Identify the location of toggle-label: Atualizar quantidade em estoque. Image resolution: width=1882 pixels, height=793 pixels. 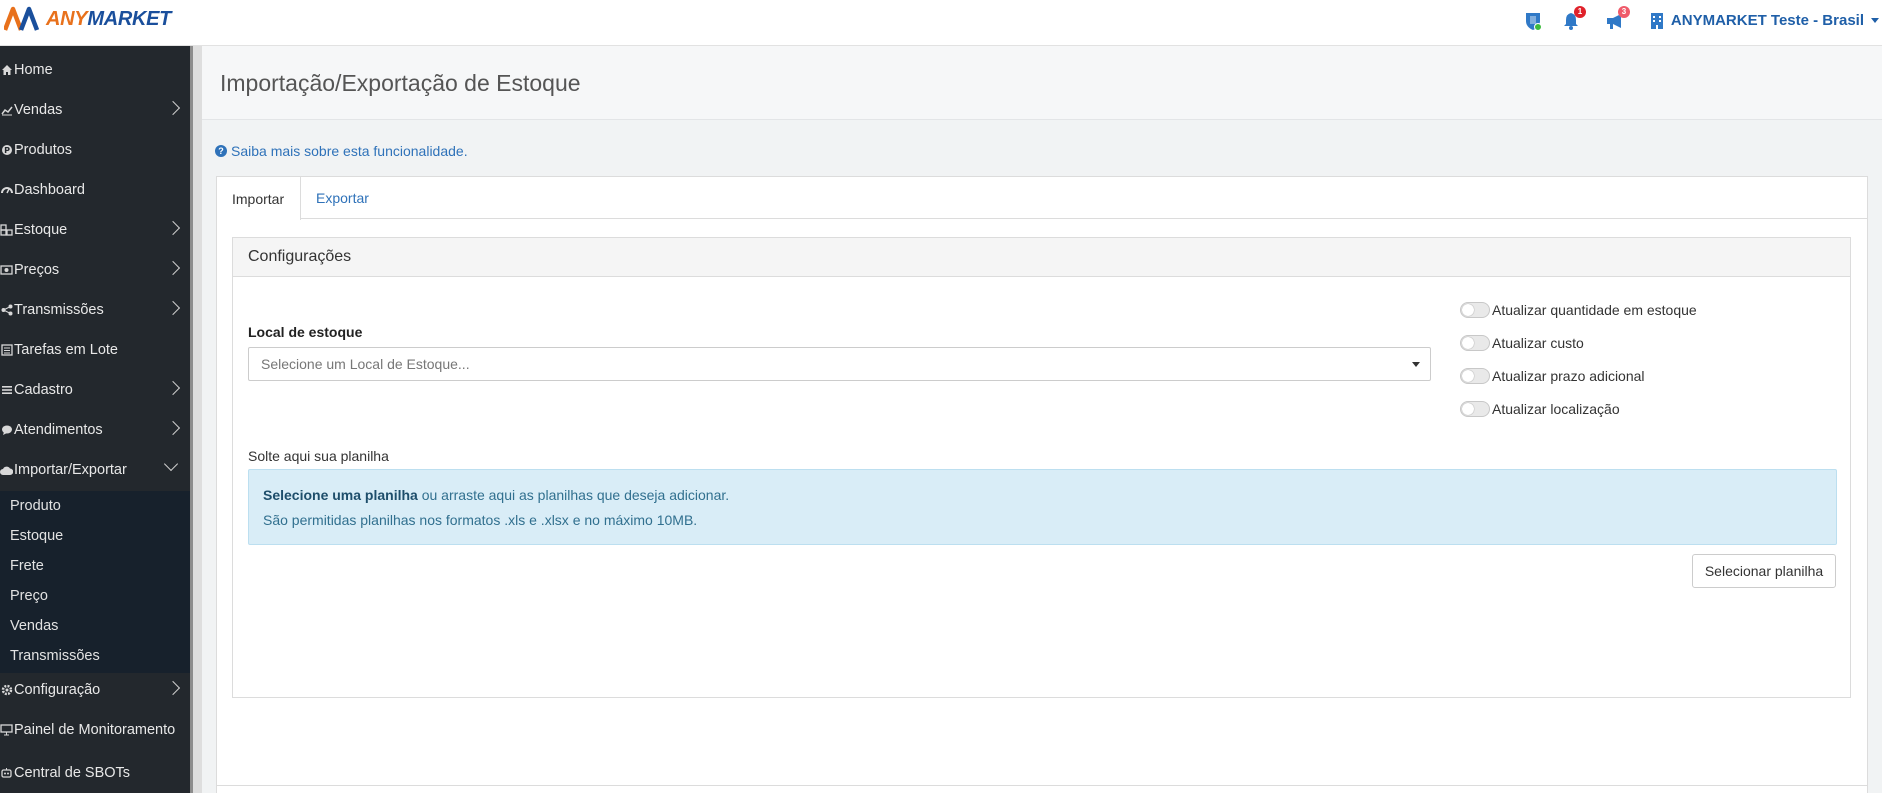
(1594, 310).